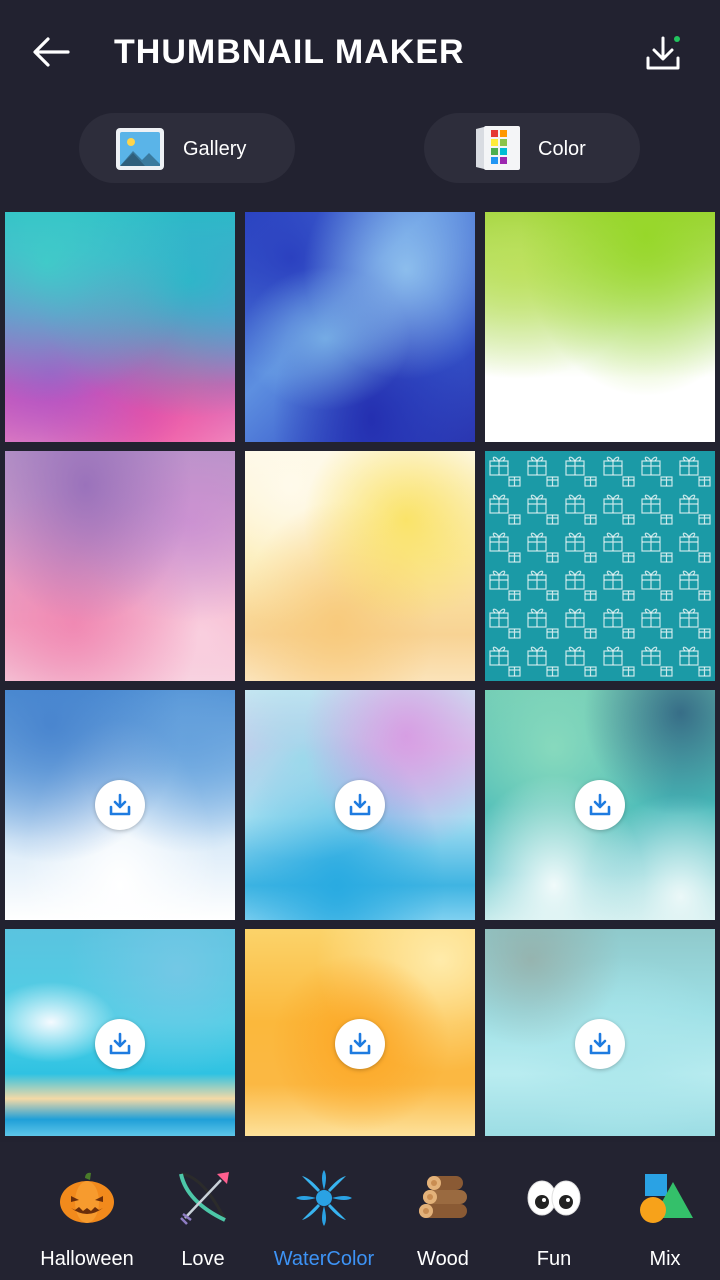  What do you see at coordinates (87, 1259) in the screenshot?
I see `category-label: Halloween` at bounding box center [87, 1259].